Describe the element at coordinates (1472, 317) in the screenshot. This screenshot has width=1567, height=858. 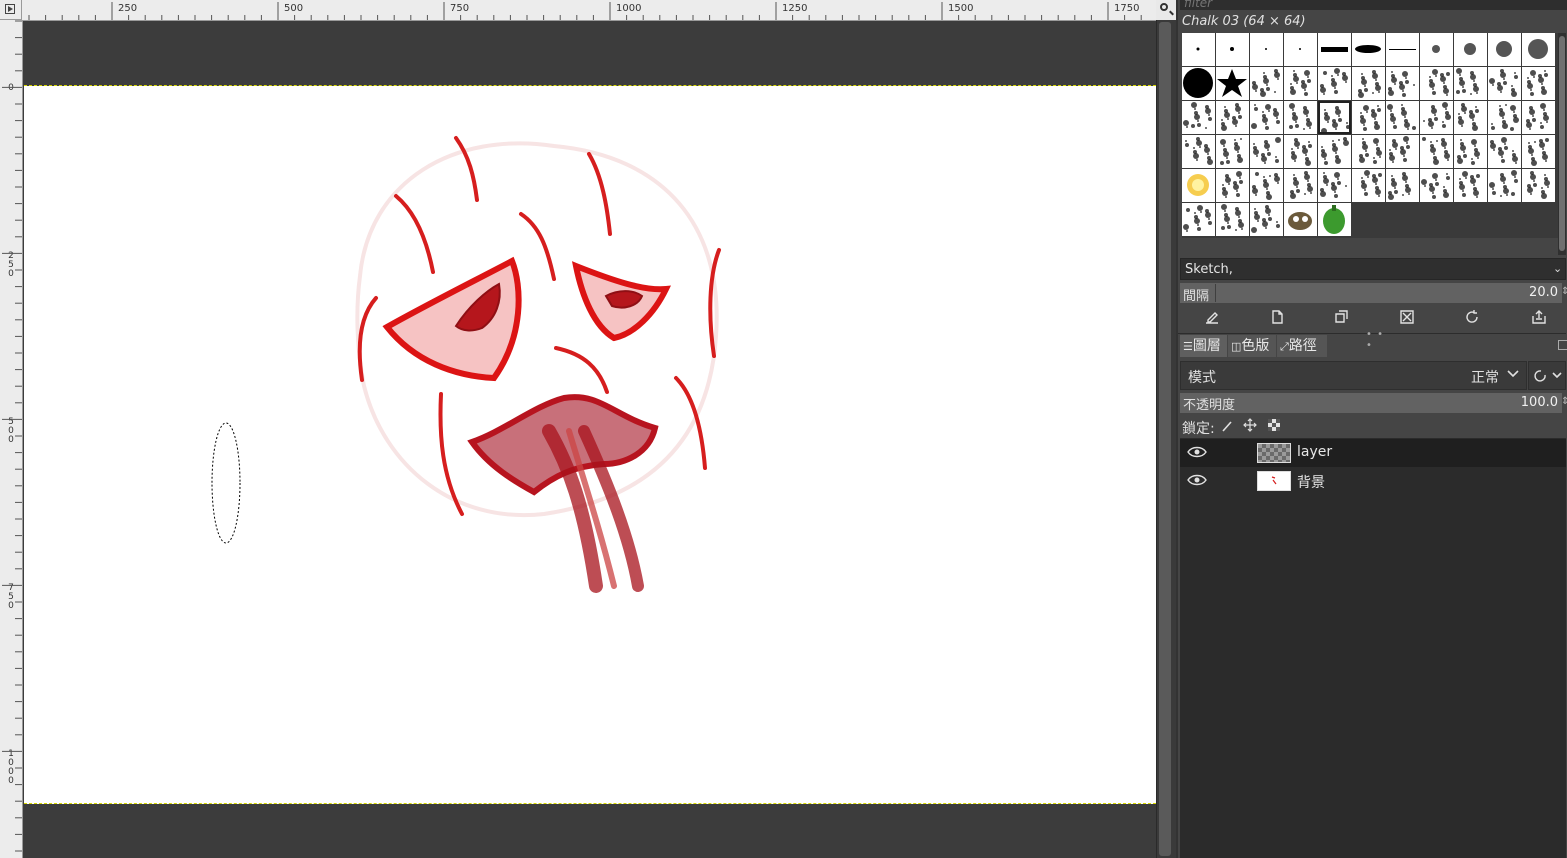
I see `refresh-brushes-button` at that location.